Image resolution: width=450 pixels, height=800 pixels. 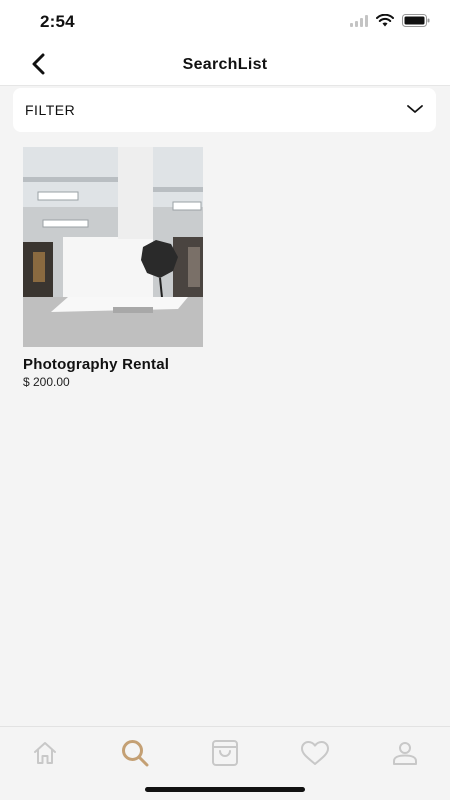 I want to click on shopping-bag-icon, so click(x=225, y=755).